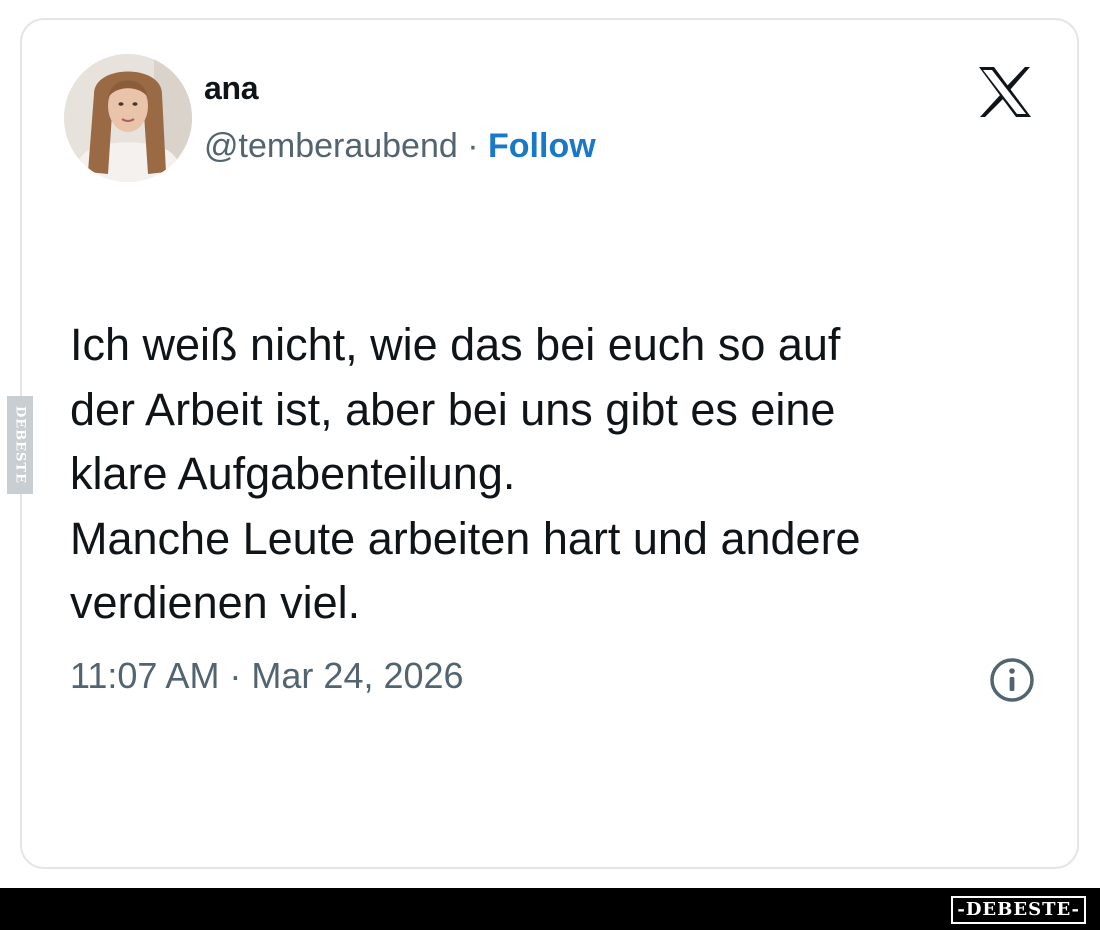 The width and height of the screenshot is (1100, 930). Describe the element at coordinates (465, 538) in the screenshot. I see `tweet-text-line: Manche Leute arbeiten hart und andere` at that location.